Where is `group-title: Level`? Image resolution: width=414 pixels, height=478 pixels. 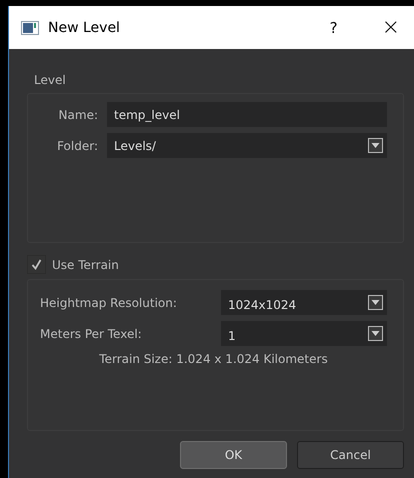 group-title: Level is located at coordinates (50, 80).